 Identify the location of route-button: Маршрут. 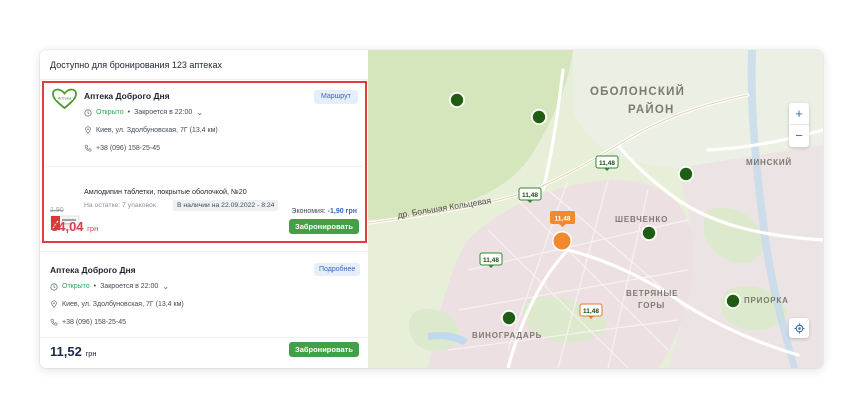
(336, 97).